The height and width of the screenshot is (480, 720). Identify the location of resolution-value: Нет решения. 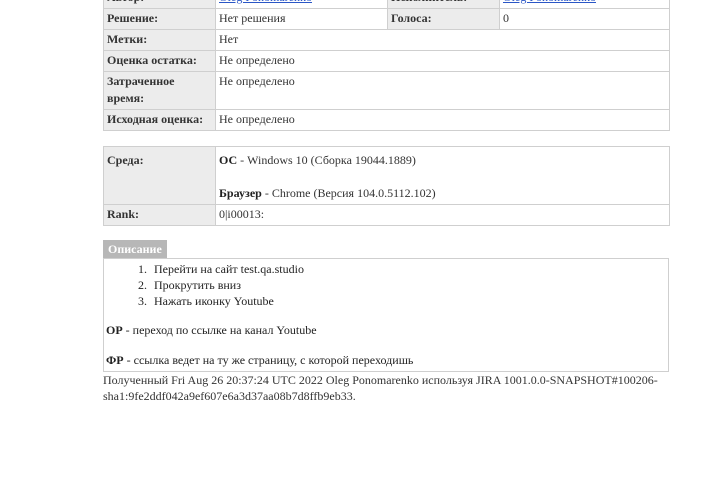
(301, 19).